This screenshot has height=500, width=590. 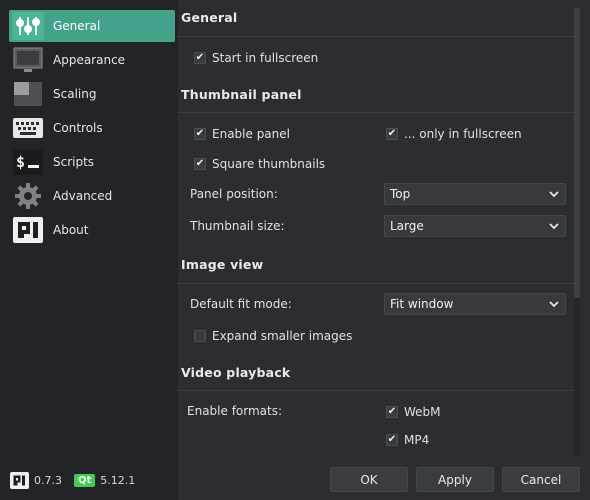 I want to click on qt-logo-icon: Qt, so click(x=85, y=480).